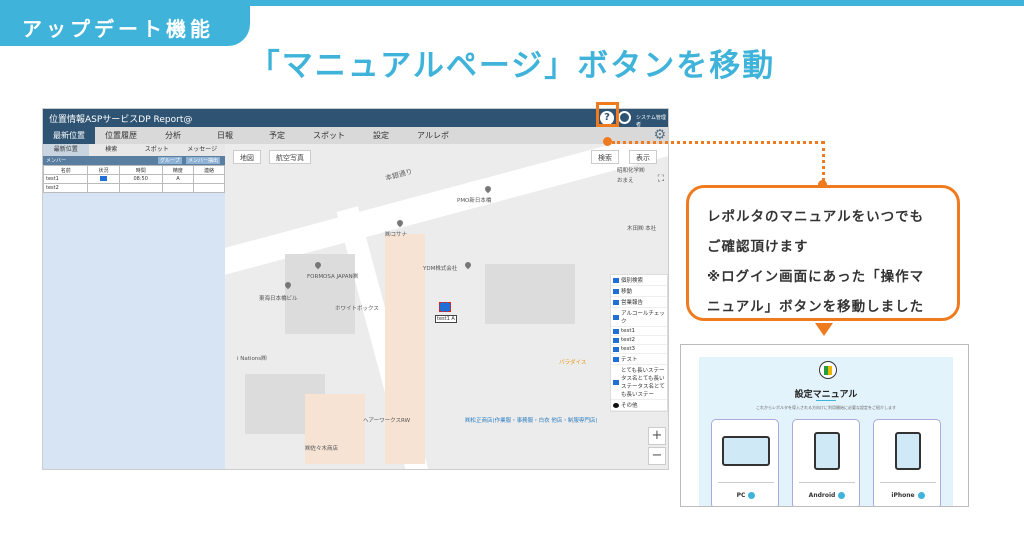 This screenshot has width=1024, height=555. What do you see at coordinates (639, 302) in the screenshot?
I see `legend-item: 営業報告` at bounding box center [639, 302].